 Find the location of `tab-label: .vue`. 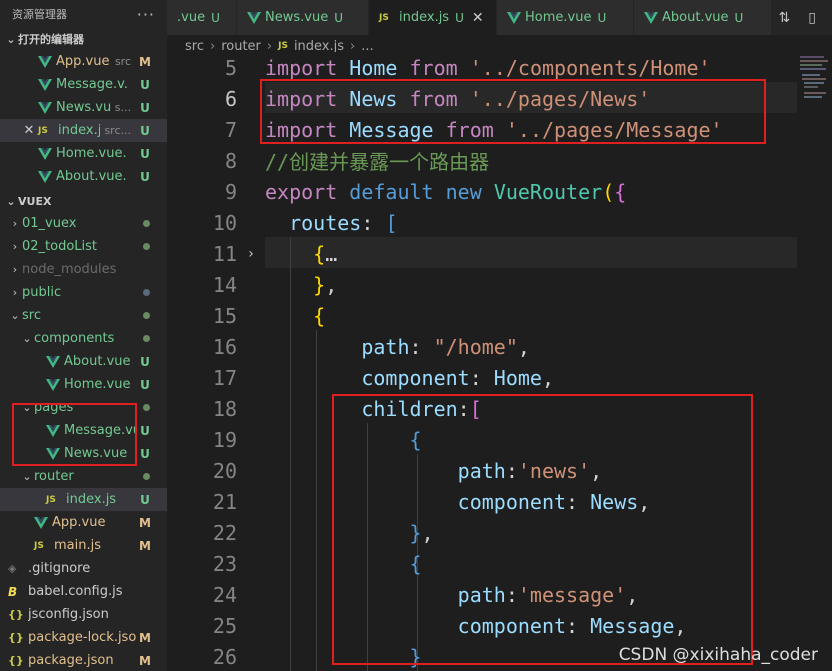

tab-label: .vue is located at coordinates (191, 17).